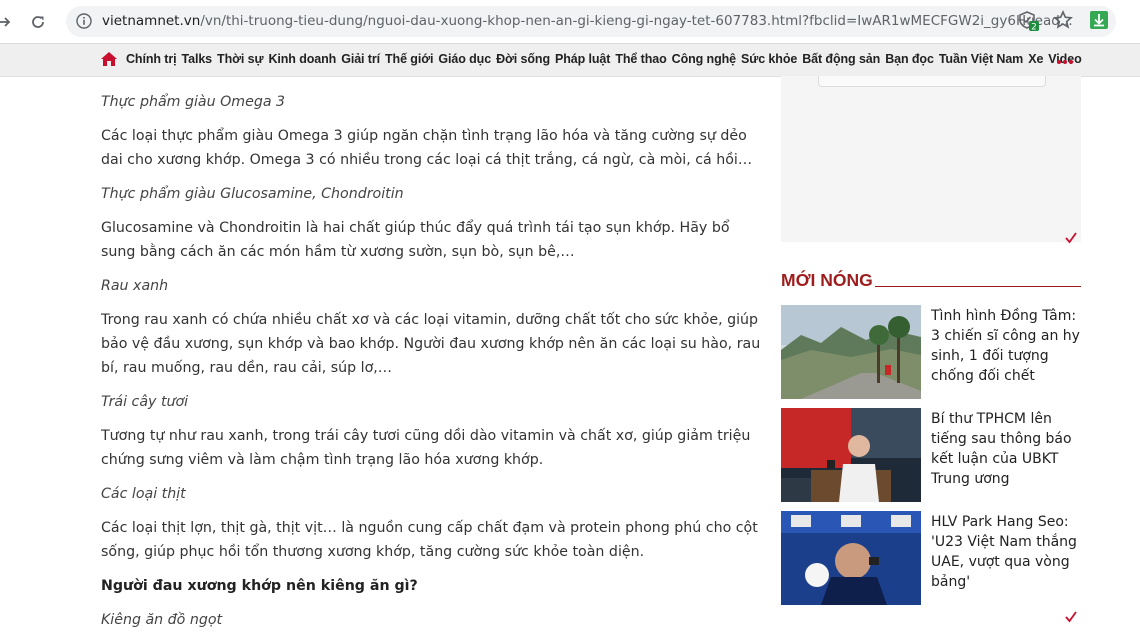  I want to click on menu-item: Xe, so click(1035, 59).